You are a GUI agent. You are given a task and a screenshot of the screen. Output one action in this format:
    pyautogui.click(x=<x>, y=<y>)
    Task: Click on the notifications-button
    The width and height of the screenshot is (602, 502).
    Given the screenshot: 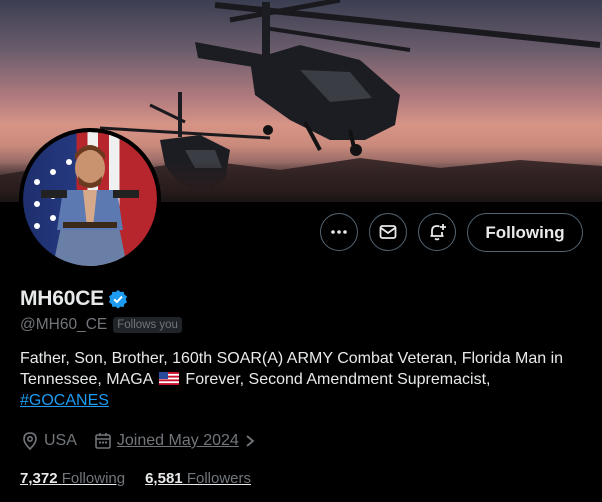 What is the action you would take?
    pyautogui.click(x=437, y=232)
    